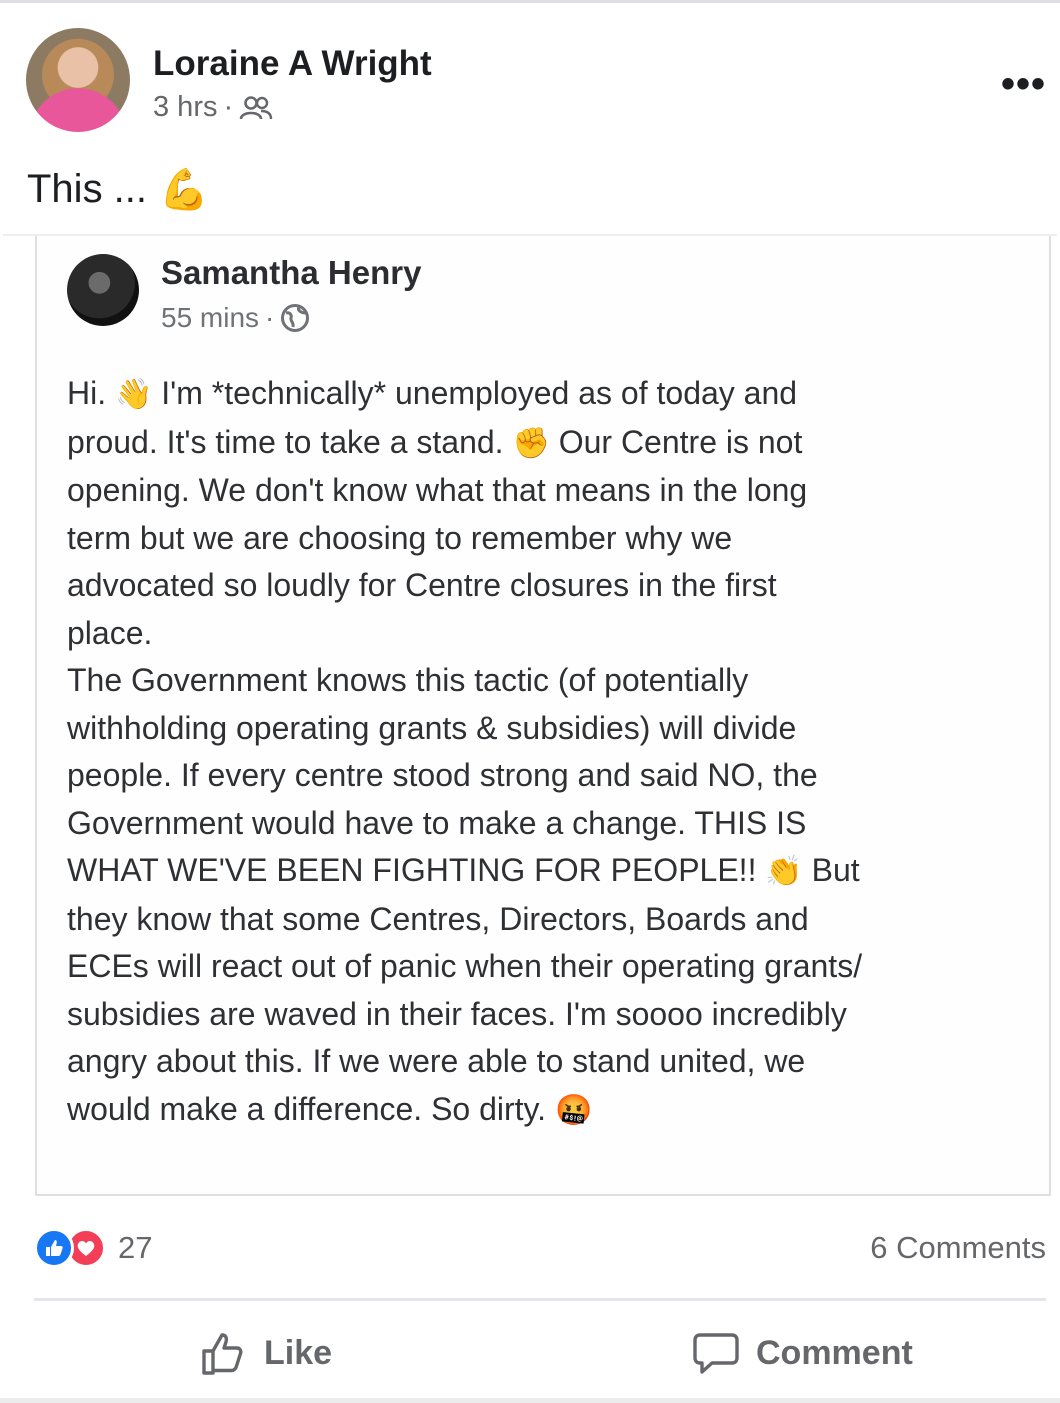 The width and height of the screenshot is (1060, 1403). What do you see at coordinates (110, 632) in the screenshot?
I see `shared-body-text: place.` at bounding box center [110, 632].